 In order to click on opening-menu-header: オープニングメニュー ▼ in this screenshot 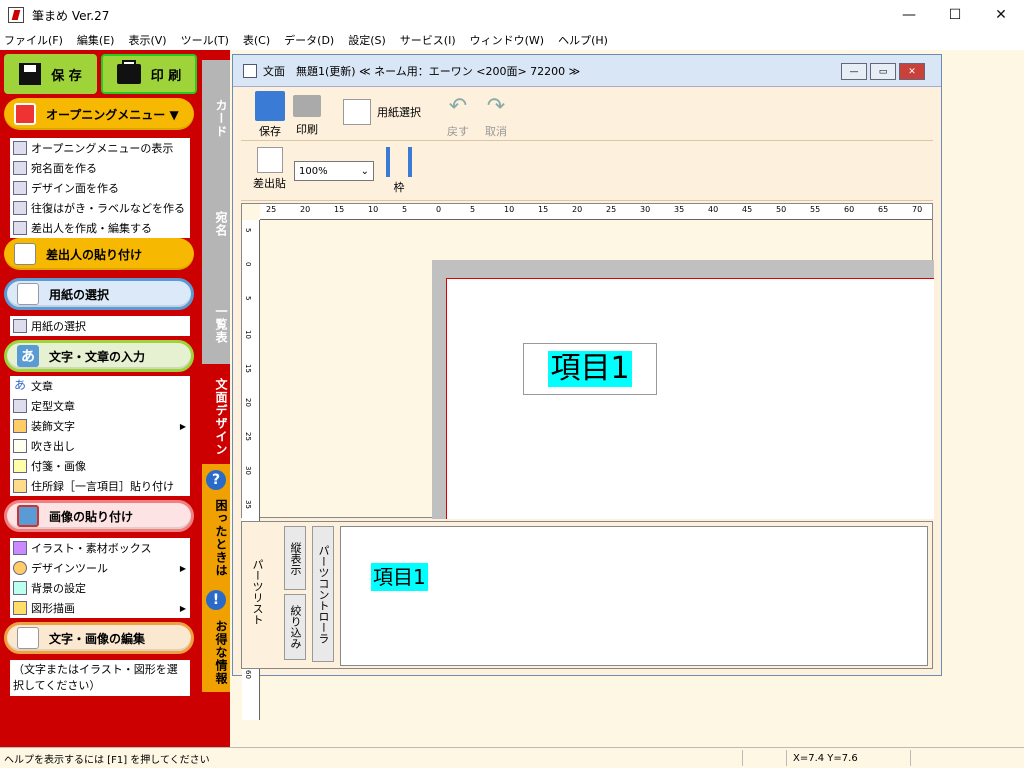, I will do `click(99, 114)`.